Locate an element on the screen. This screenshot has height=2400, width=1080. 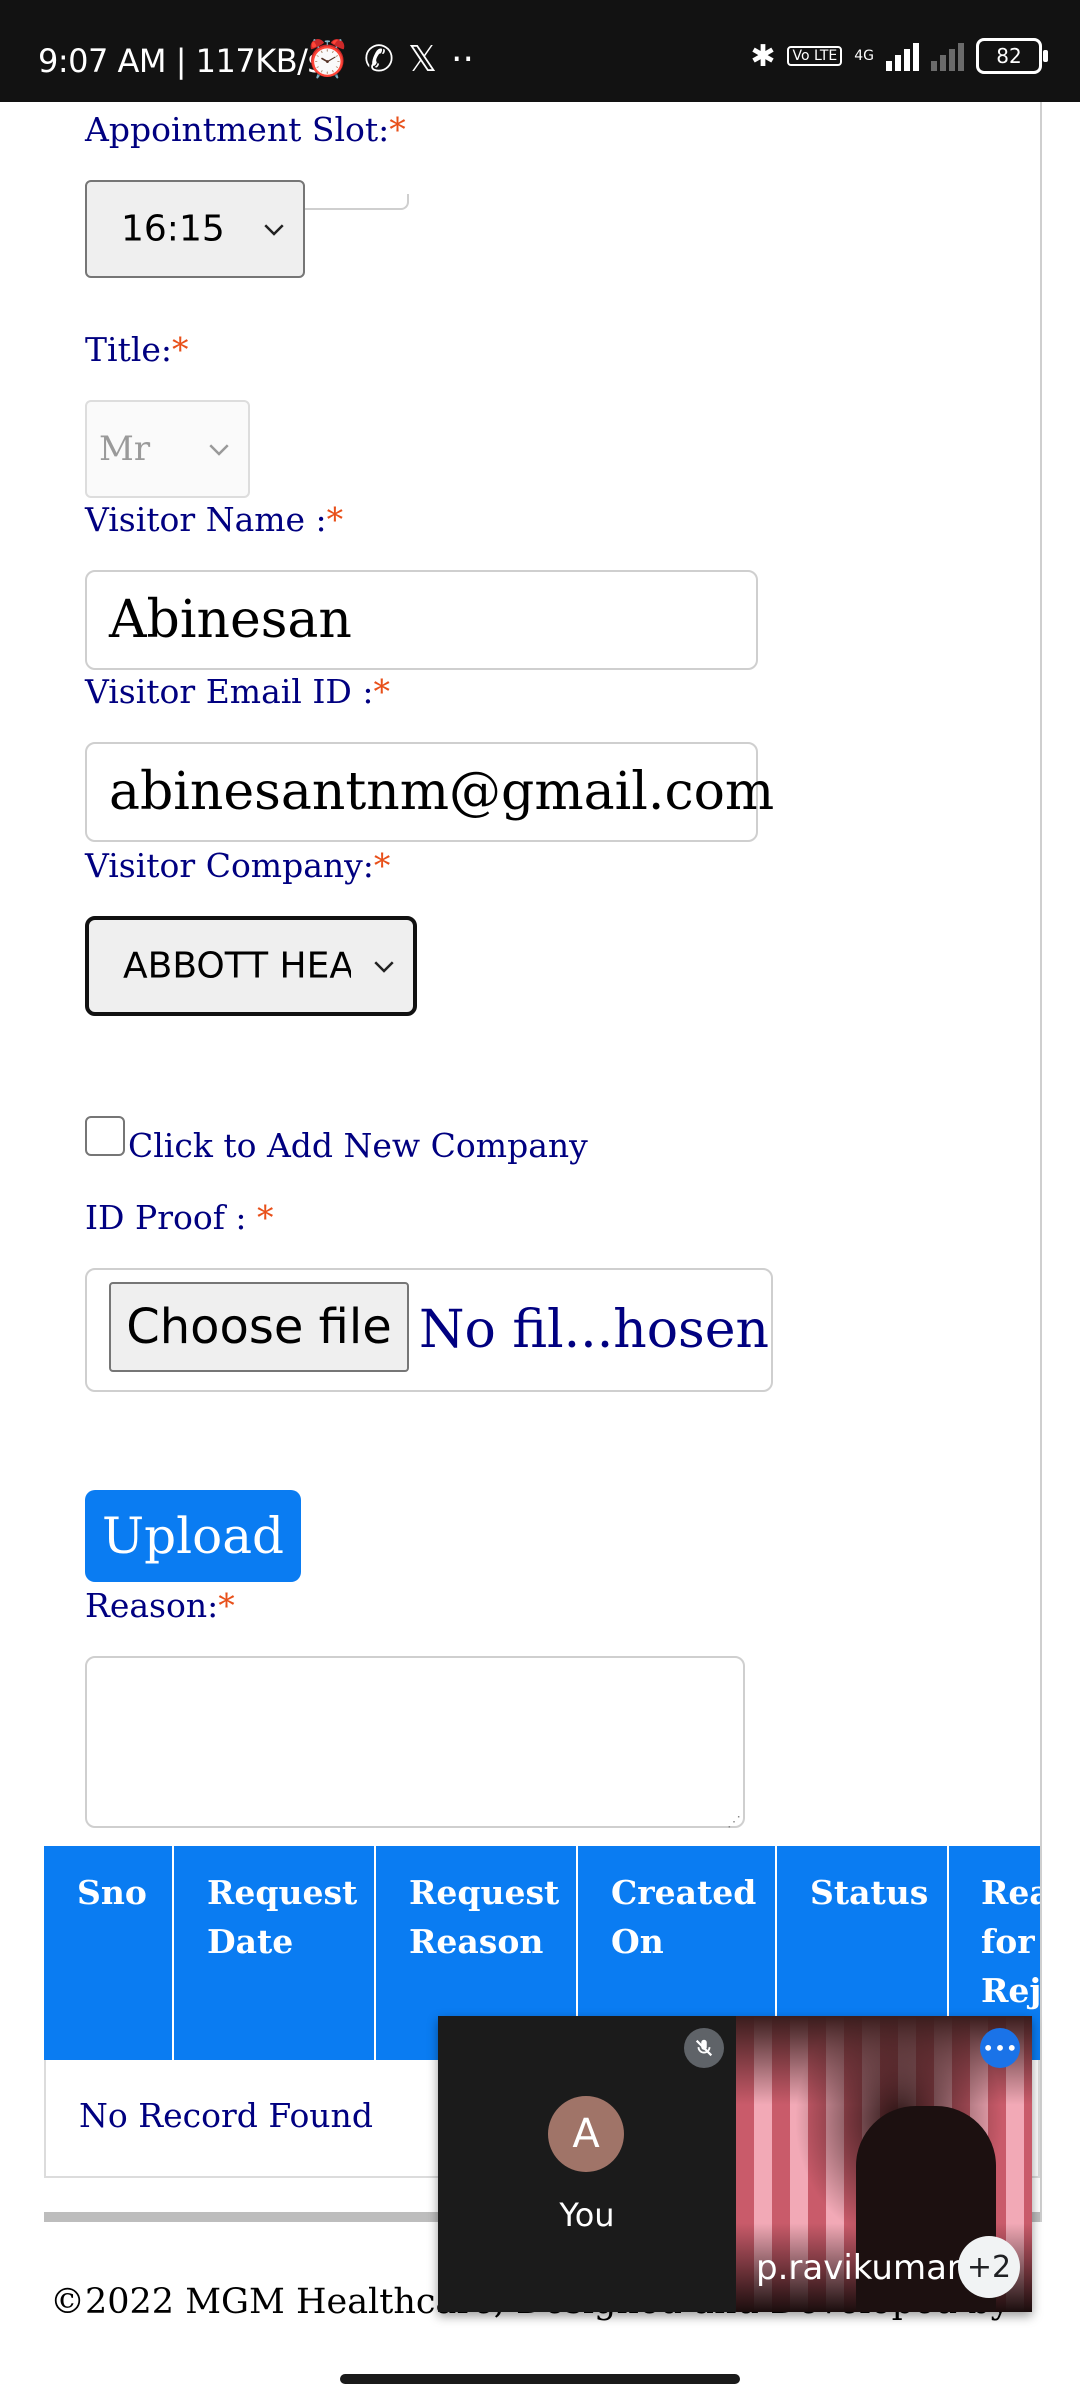
battery-icon: 82 is located at coordinates (1012, 56).